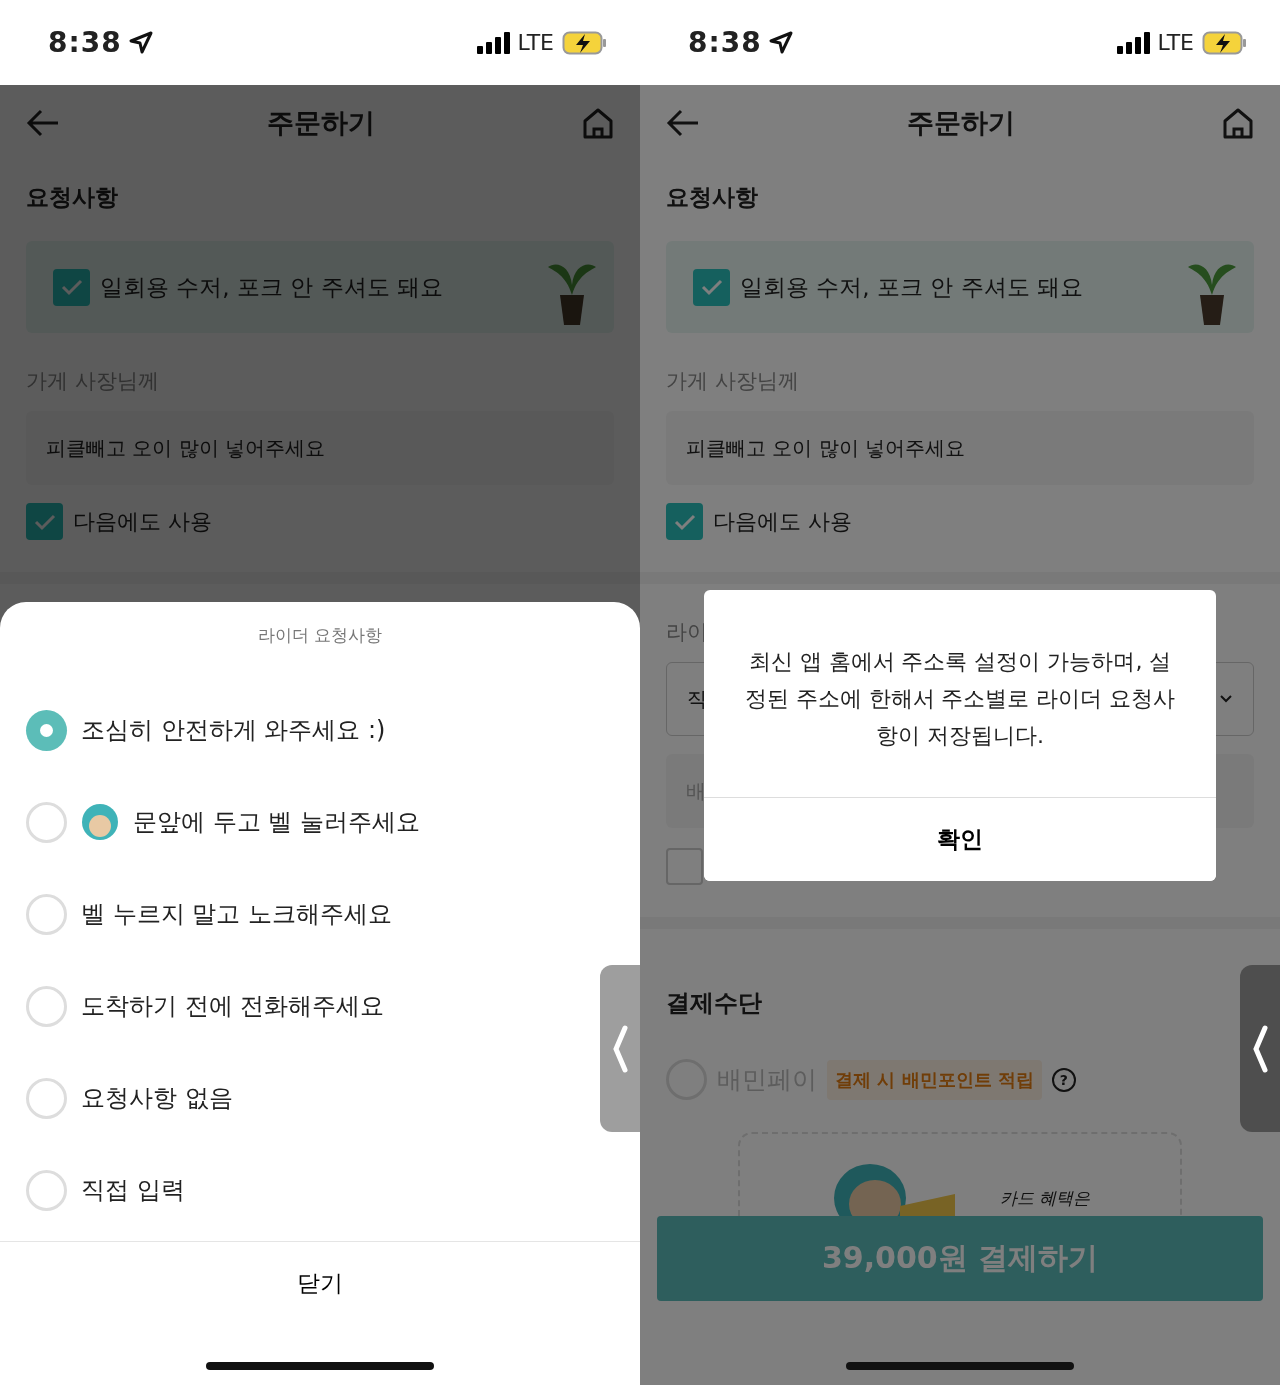  What do you see at coordinates (133, 1190) in the screenshot?
I see `option-label: 직접 입력` at bounding box center [133, 1190].